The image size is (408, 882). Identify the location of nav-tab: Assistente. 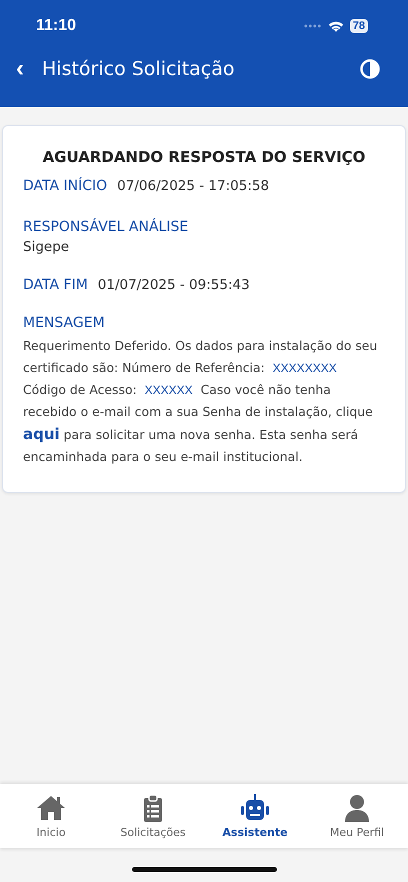
(255, 816).